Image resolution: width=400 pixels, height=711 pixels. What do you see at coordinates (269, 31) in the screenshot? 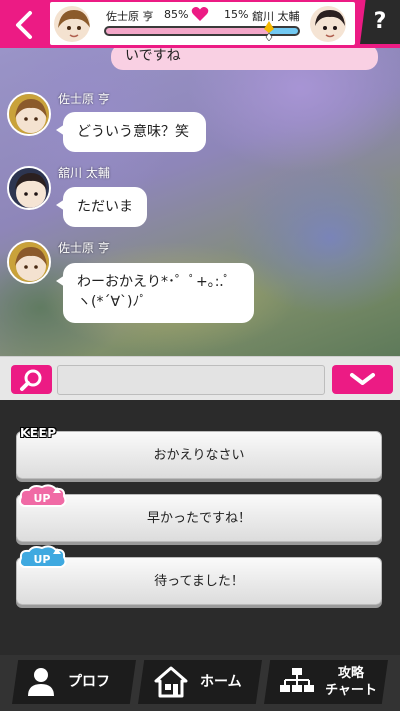
I see `diamond-marker-icon` at bounding box center [269, 31].